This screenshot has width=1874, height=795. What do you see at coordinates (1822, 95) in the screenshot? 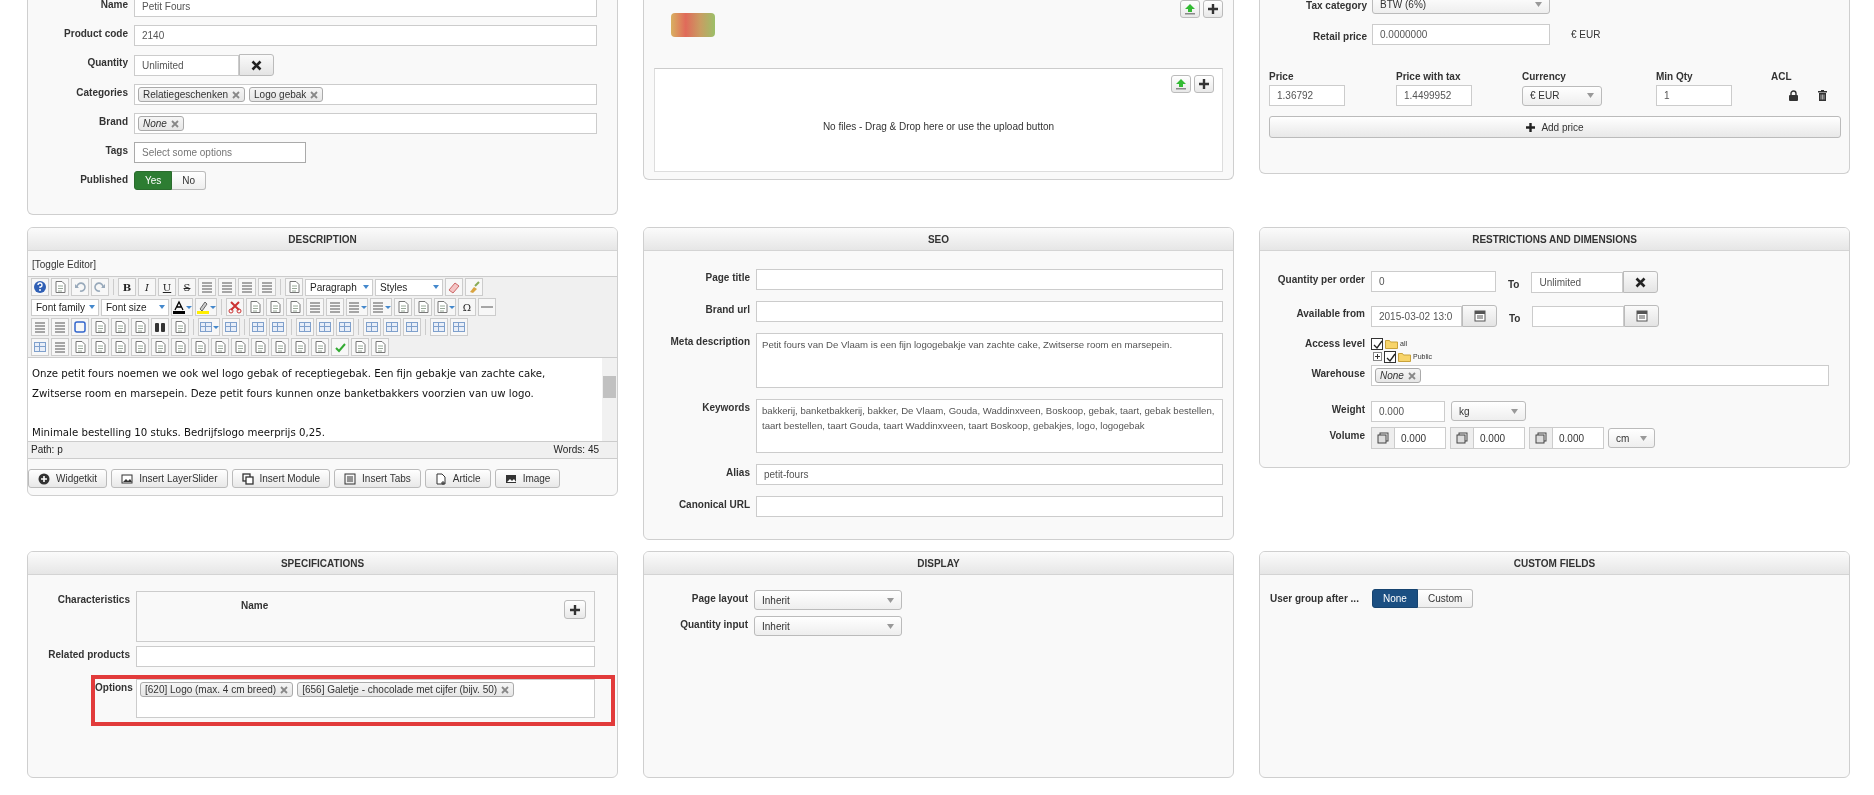
I see `trash-icon` at bounding box center [1822, 95].